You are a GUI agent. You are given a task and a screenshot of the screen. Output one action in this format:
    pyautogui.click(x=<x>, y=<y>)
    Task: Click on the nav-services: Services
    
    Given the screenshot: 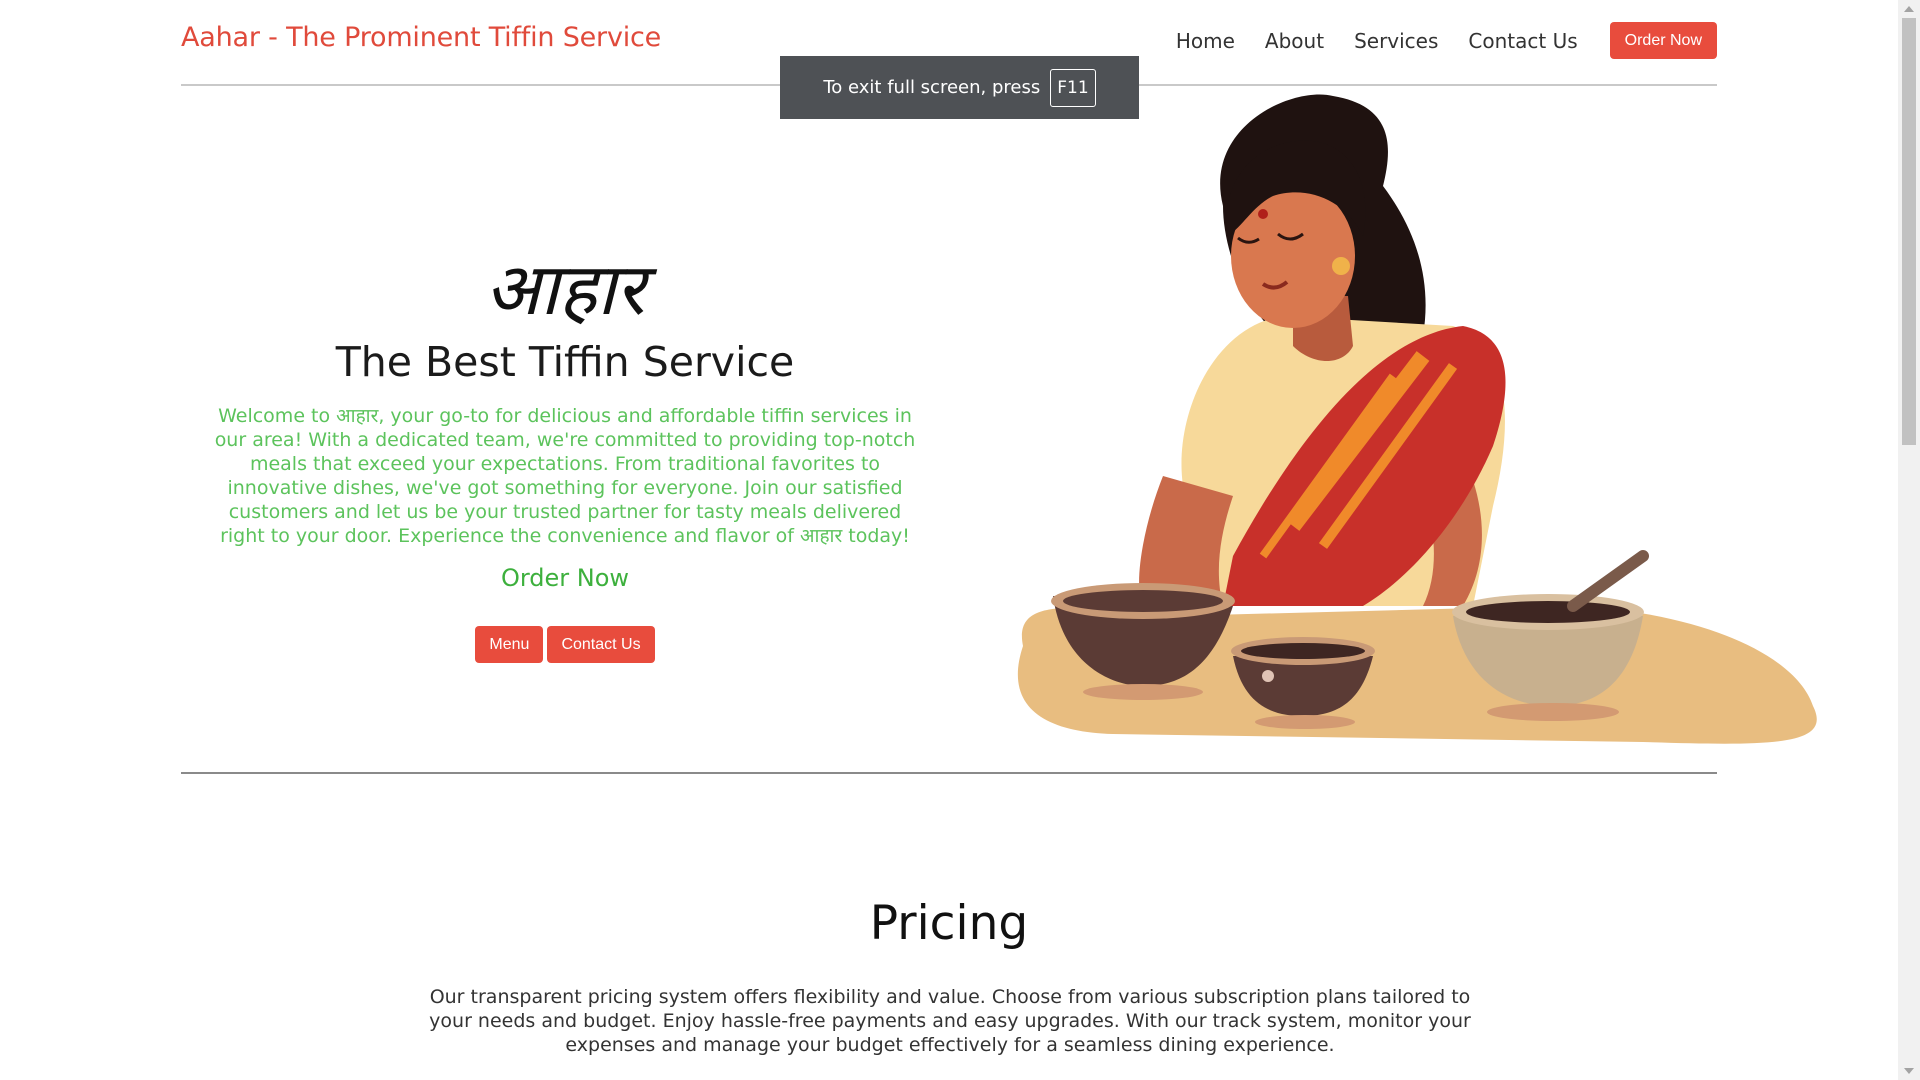 What is the action you would take?
    pyautogui.click(x=1396, y=41)
    